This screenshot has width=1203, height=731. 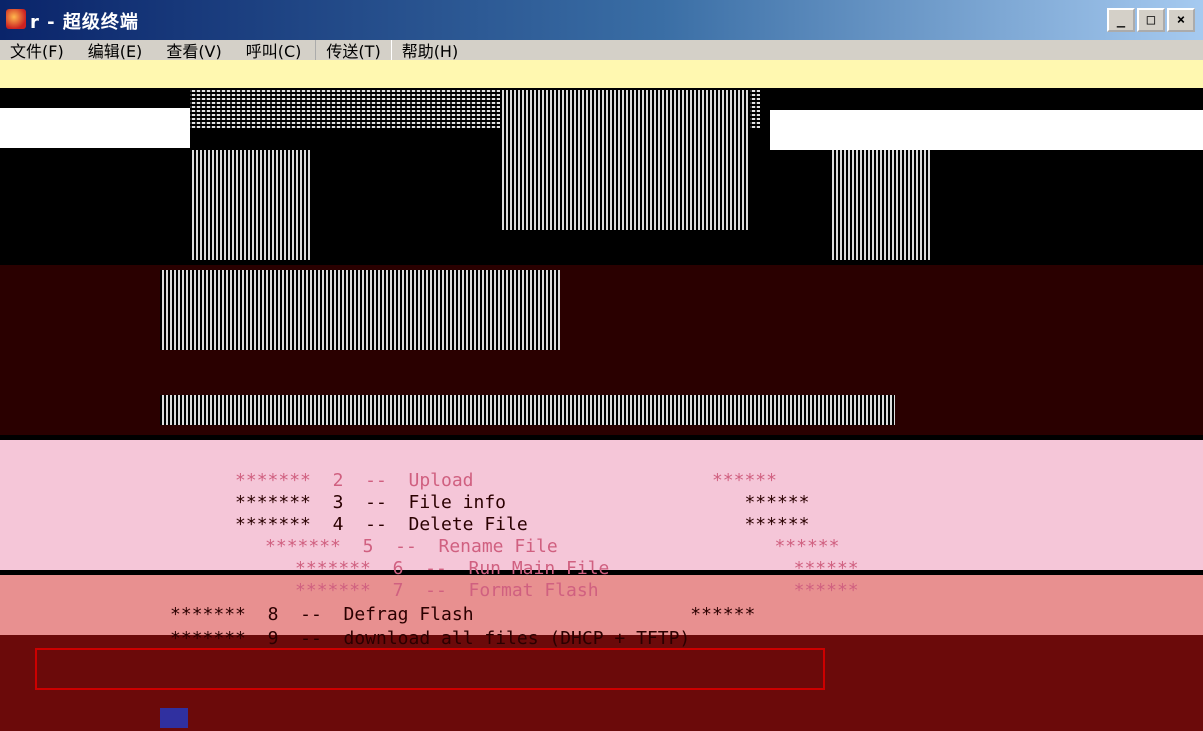 What do you see at coordinates (601, 50) in the screenshot?
I see `menu-bar: 文件(F) 编辑(E) 查看(V) 呼叫(C) 传送(T) 帮助(H)` at bounding box center [601, 50].